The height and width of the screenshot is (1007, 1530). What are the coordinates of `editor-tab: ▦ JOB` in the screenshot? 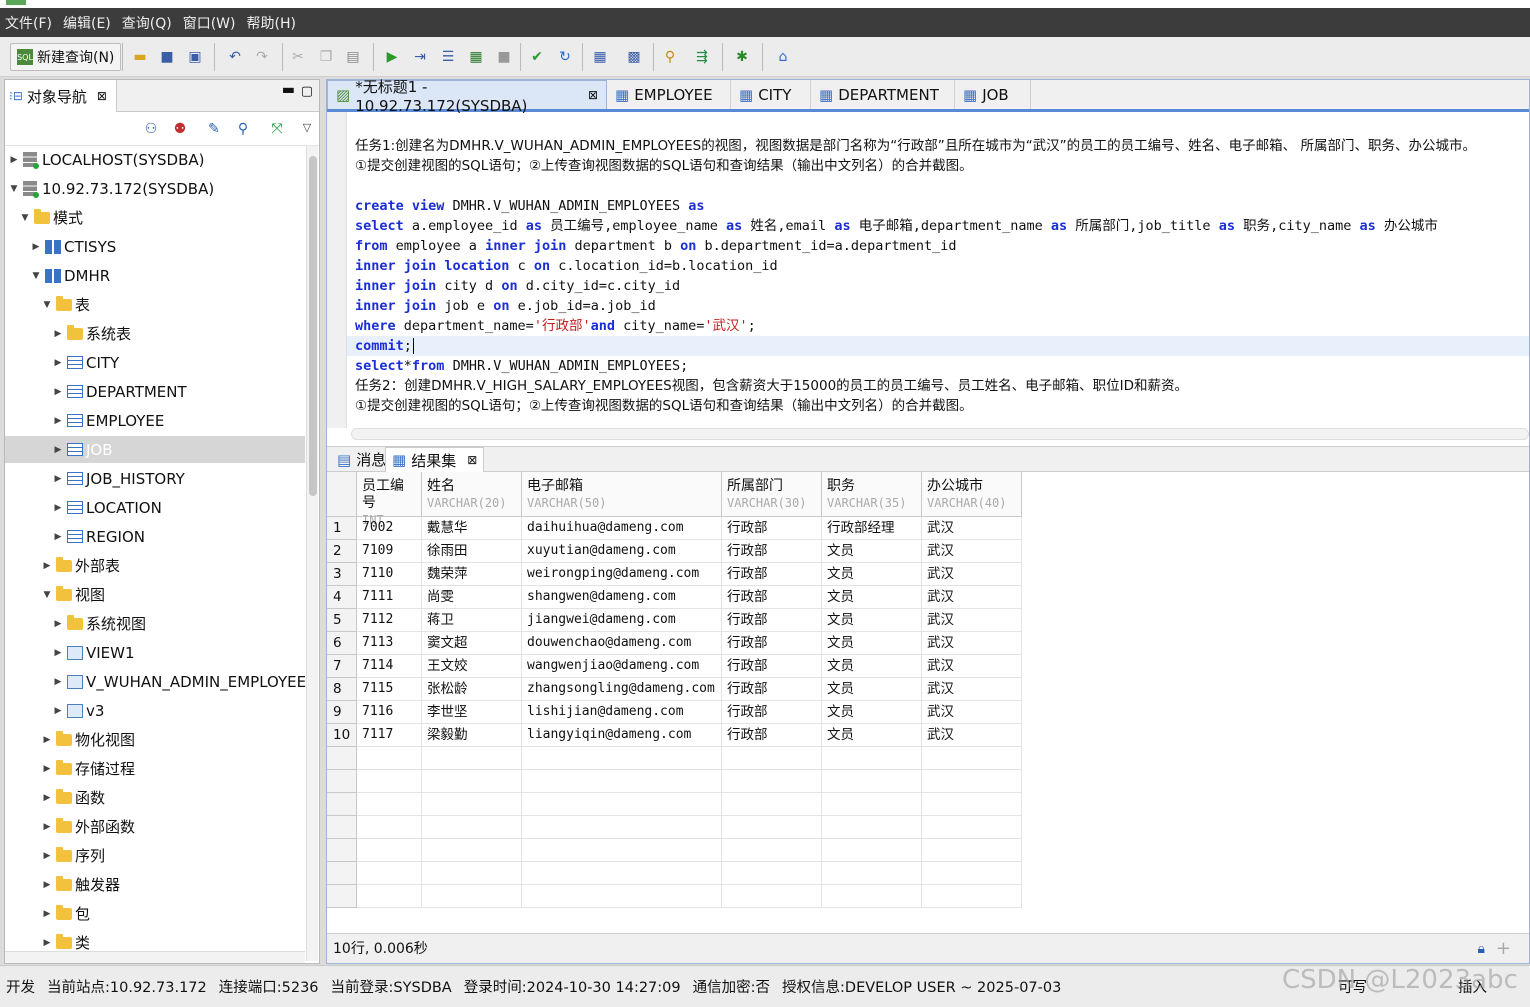 It's located at (993, 94).